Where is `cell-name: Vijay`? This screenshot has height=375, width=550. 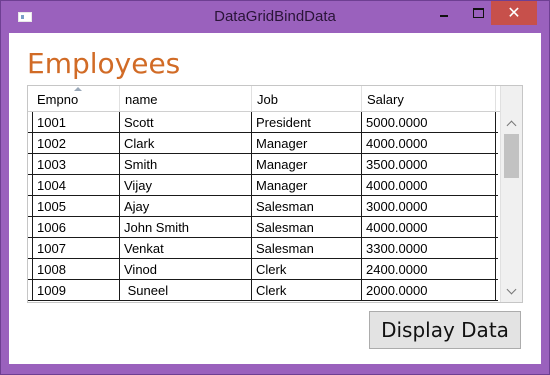 cell-name: Vijay is located at coordinates (186, 185).